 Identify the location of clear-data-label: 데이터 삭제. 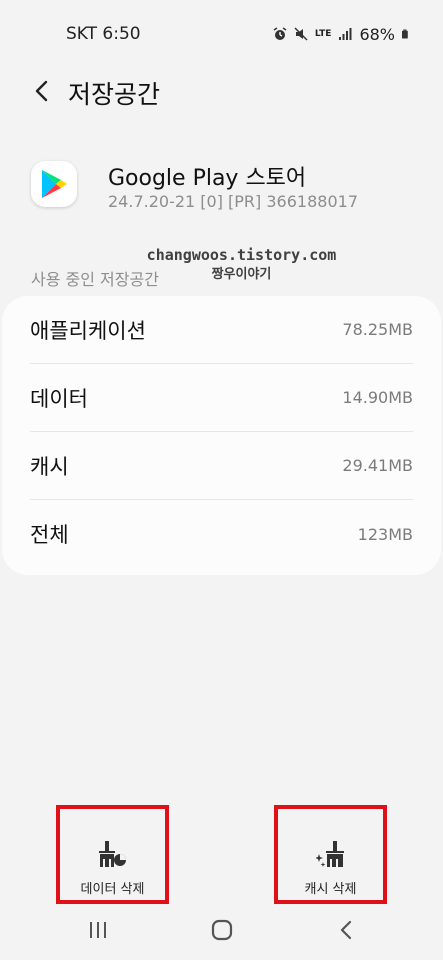
(112, 889).